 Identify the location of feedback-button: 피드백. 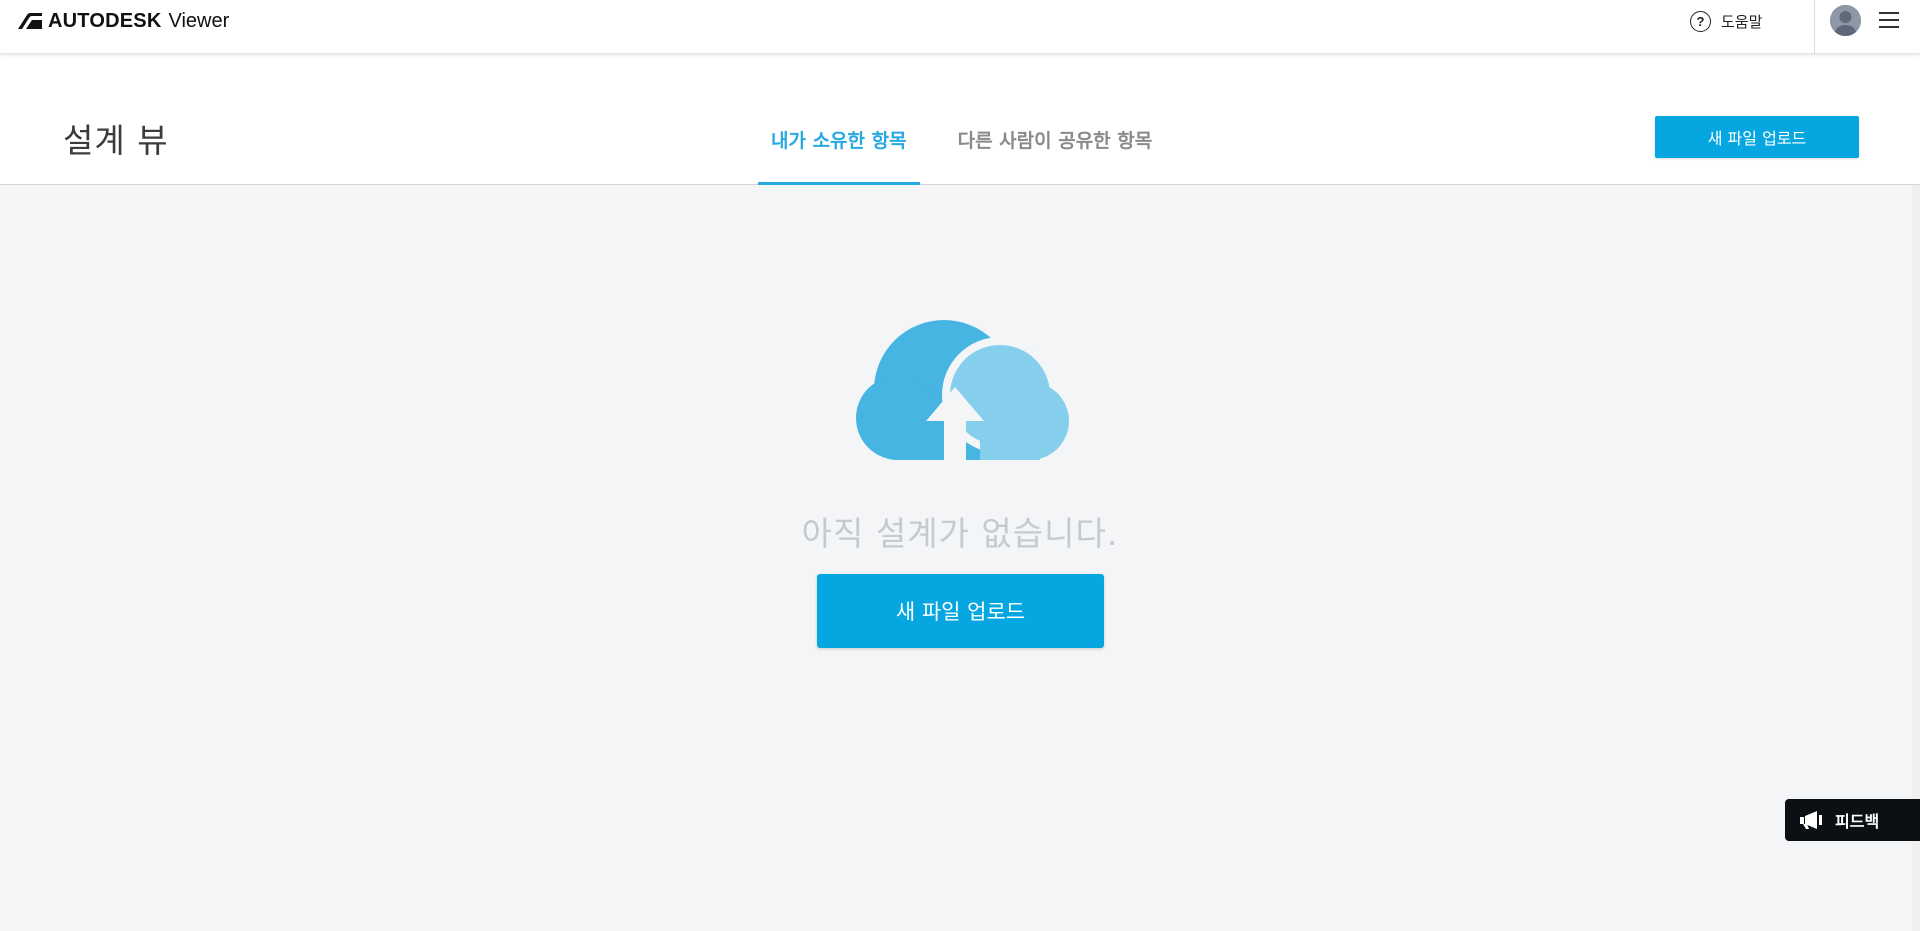
(1852, 820).